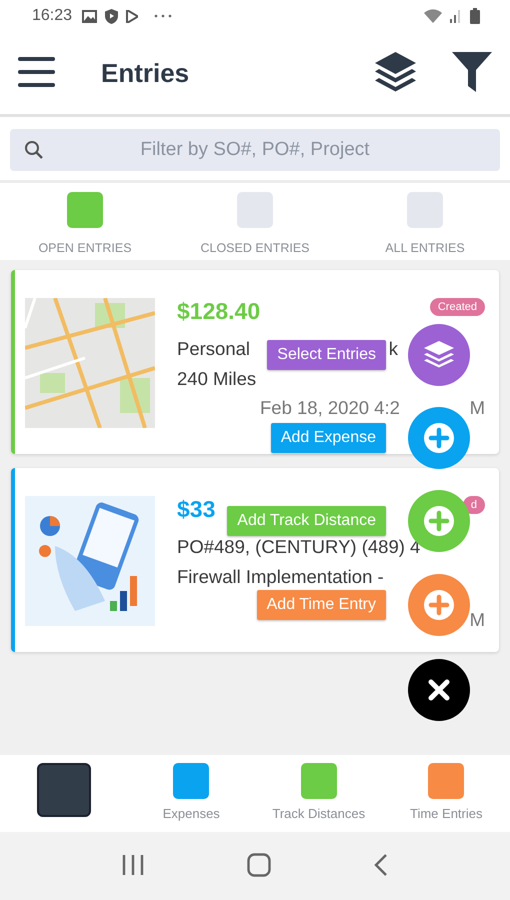  Describe the element at coordinates (439, 690) in the screenshot. I see `close-icon` at that location.